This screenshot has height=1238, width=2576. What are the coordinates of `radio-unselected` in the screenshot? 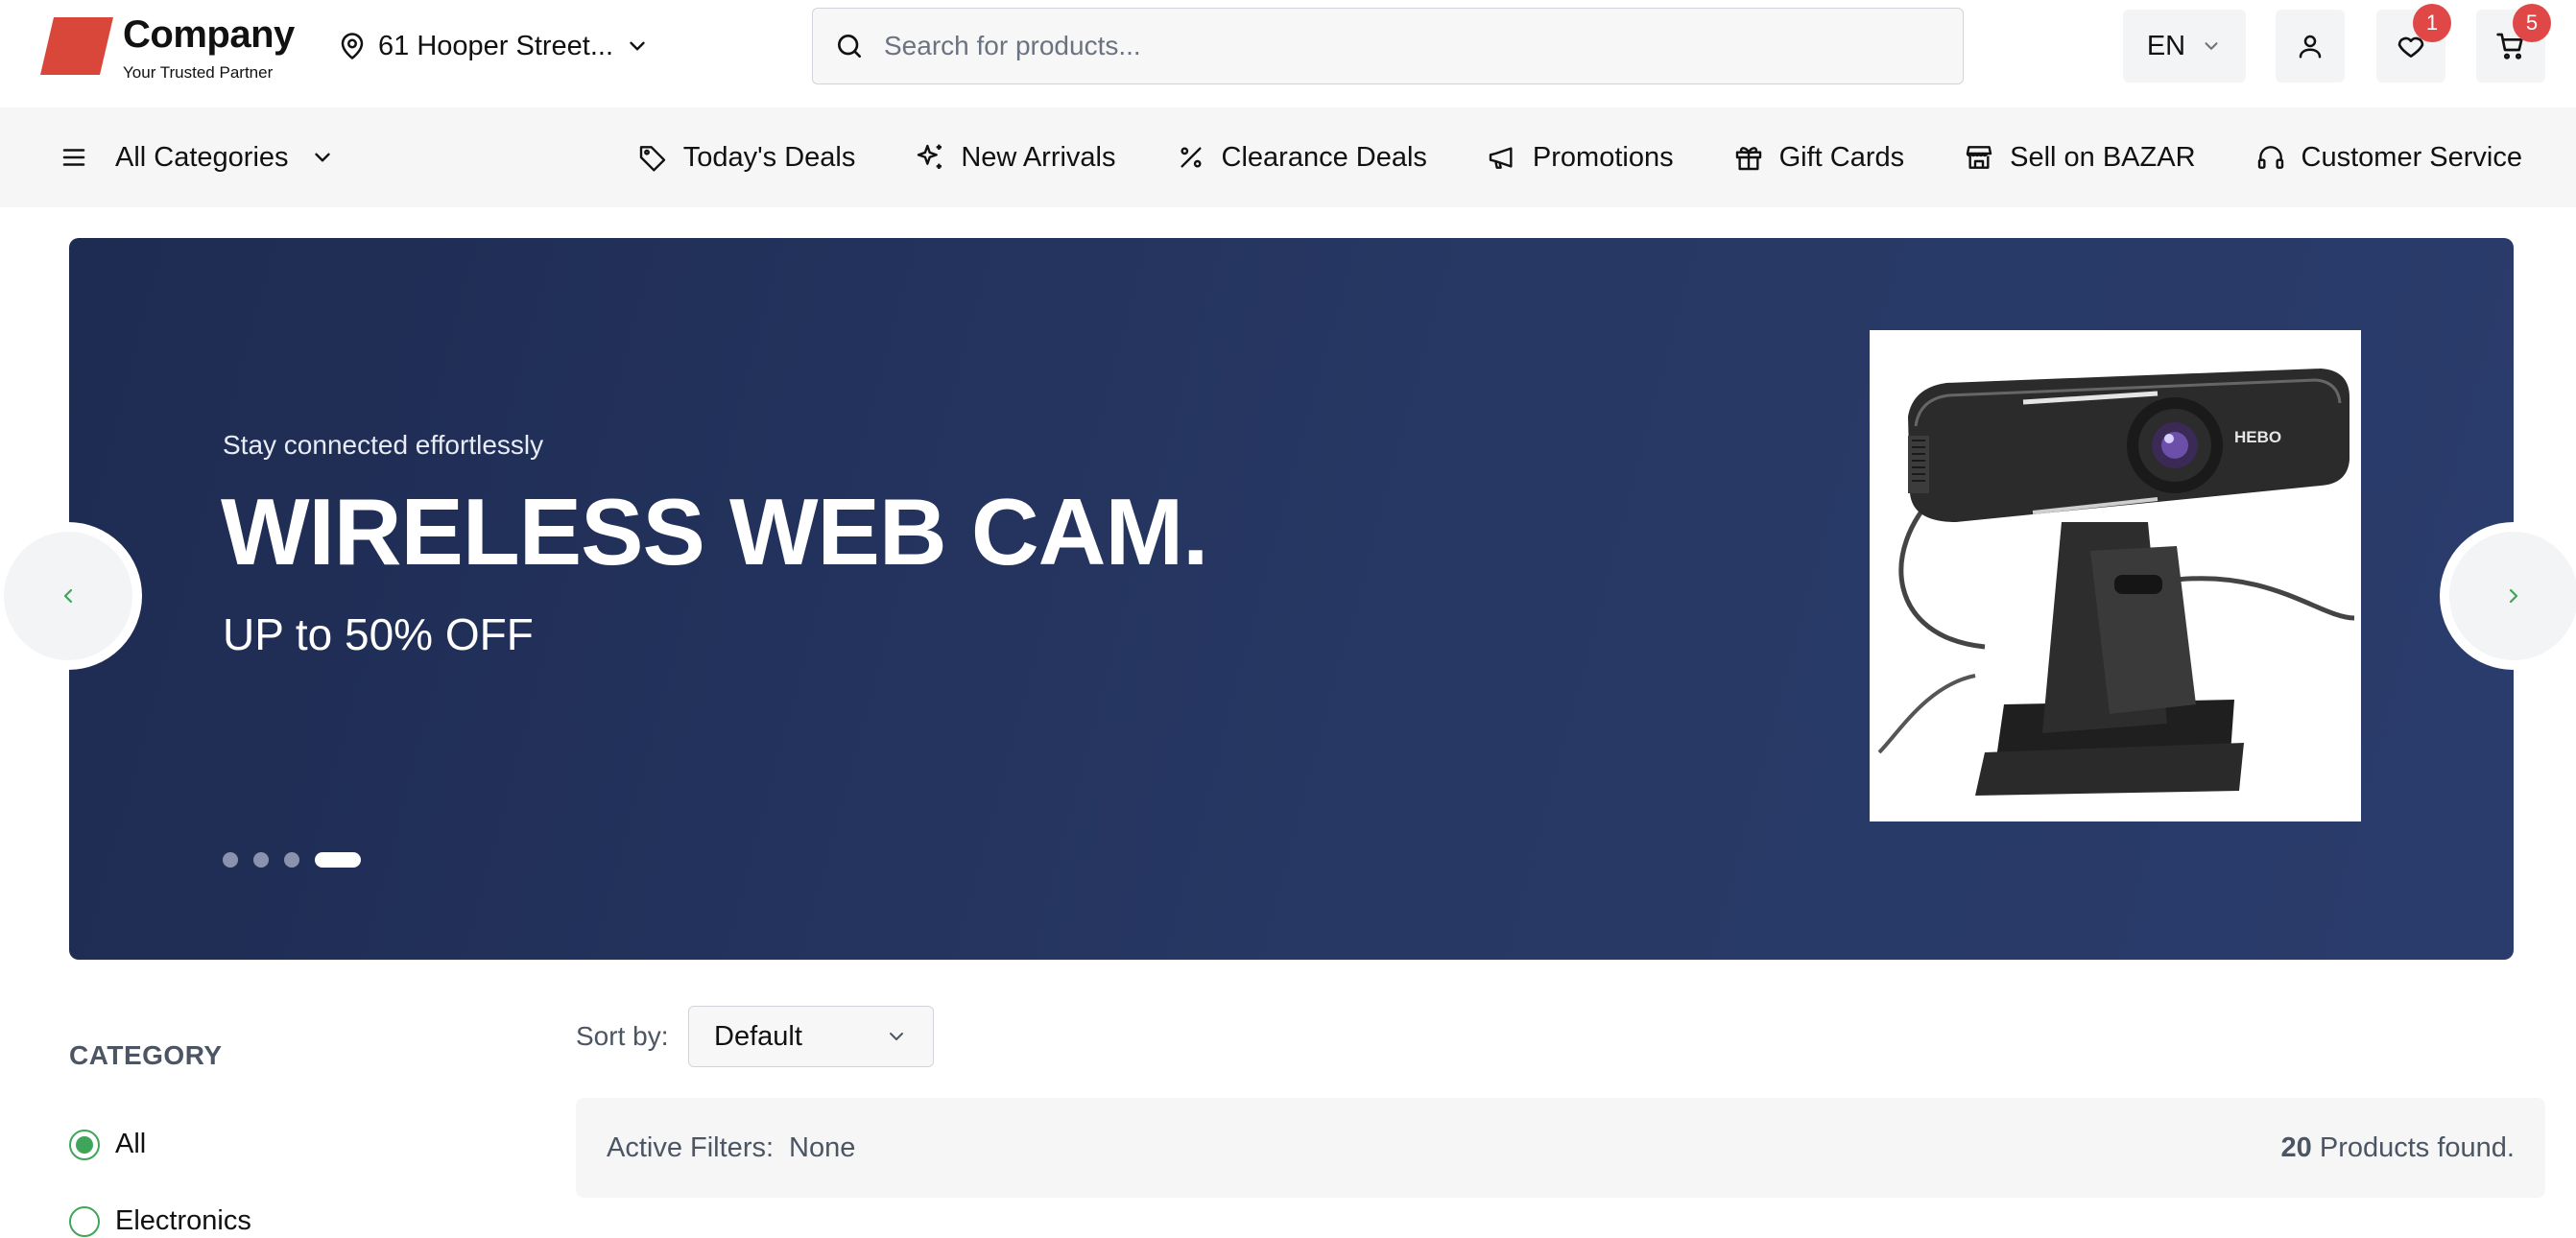 It's located at (84, 1221).